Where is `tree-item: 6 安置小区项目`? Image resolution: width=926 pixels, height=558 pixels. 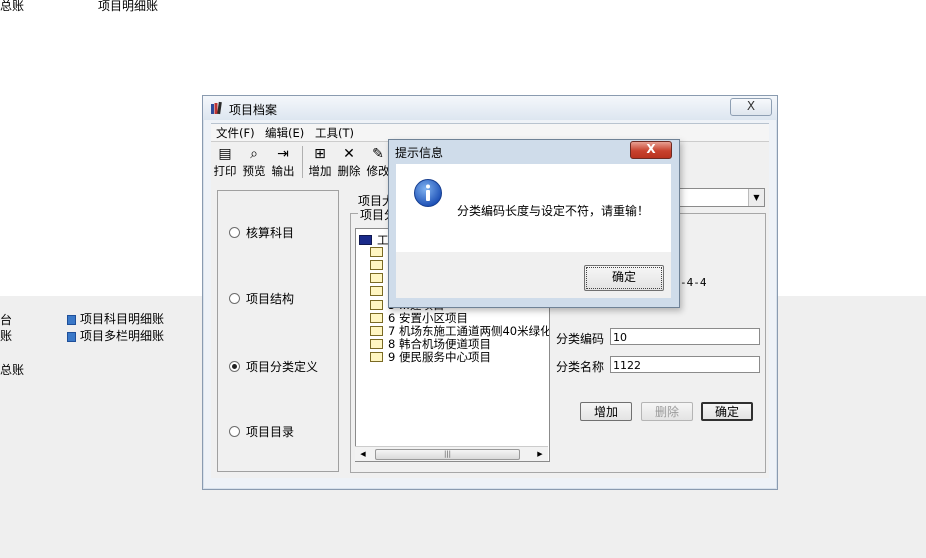 tree-item: 6 安置小区项目 is located at coordinates (419, 317).